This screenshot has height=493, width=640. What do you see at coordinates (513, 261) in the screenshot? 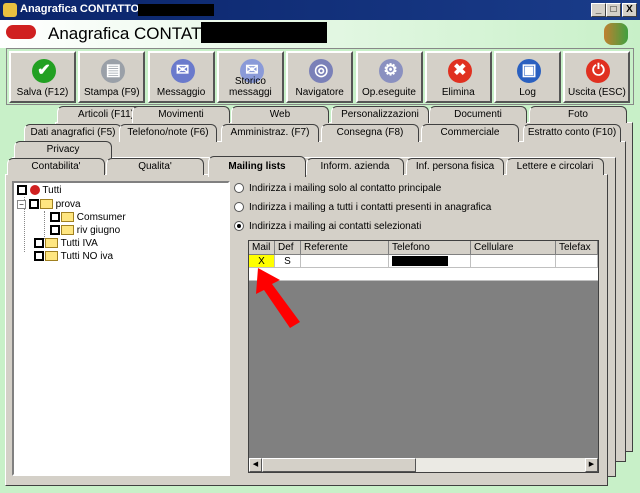
I see `cell-cellulare` at bounding box center [513, 261].